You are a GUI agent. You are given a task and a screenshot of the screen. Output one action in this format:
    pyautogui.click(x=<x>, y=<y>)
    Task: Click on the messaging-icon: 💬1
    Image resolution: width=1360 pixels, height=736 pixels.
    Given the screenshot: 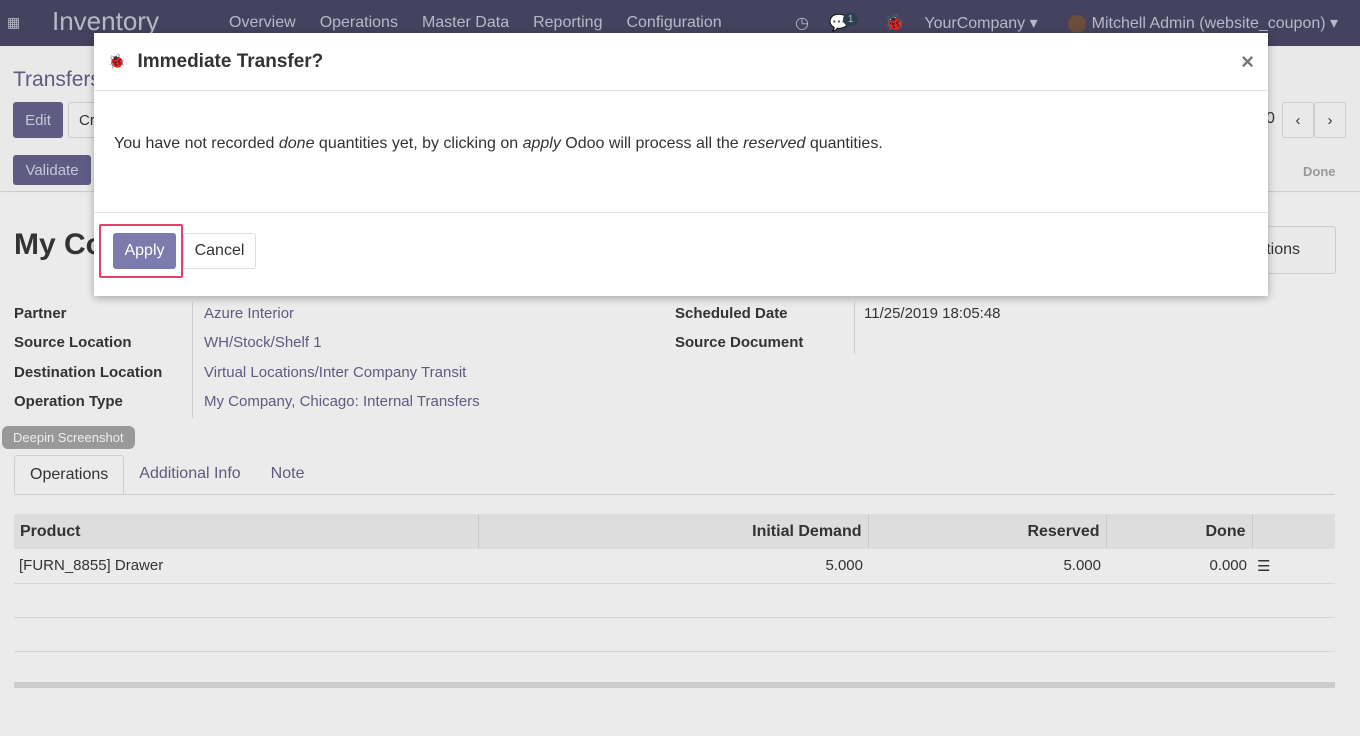 What is the action you would take?
    pyautogui.click(x=846, y=23)
    